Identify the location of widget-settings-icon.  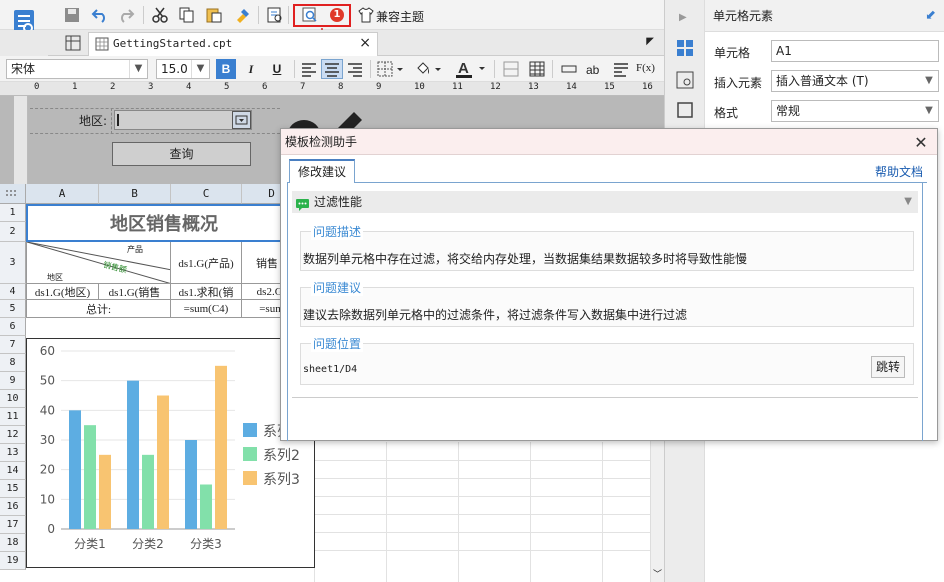
(685, 111).